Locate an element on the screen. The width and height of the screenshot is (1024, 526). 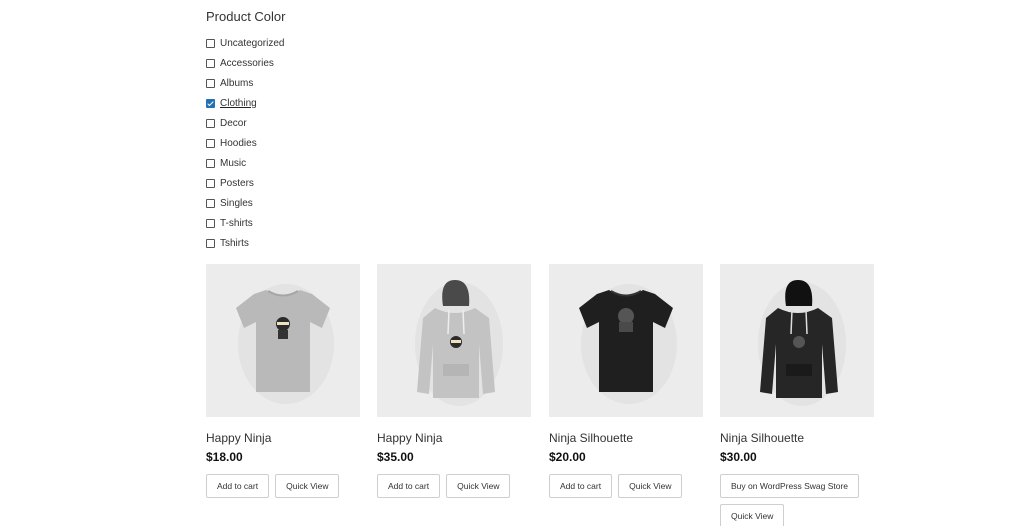
filter-item-uncategorized: Uncategorized is located at coordinates (245, 43).